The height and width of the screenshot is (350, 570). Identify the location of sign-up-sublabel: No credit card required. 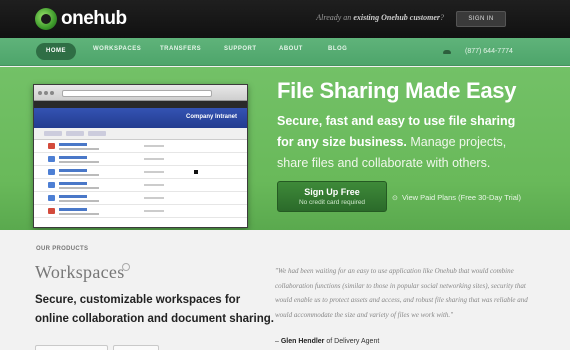
(332, 202).